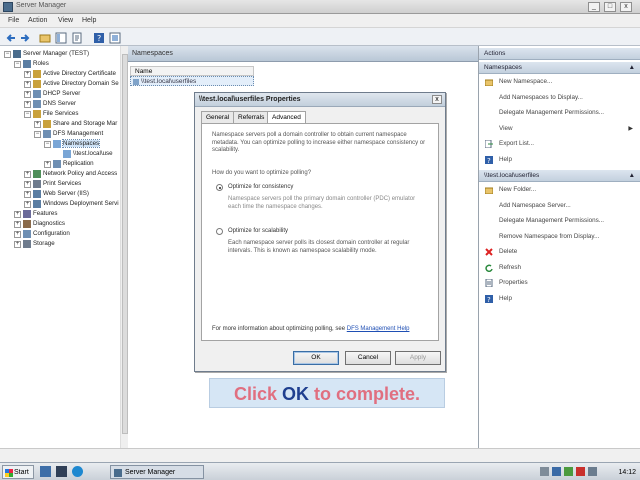 Image resolution: width=640 pixels, height=480 pixels. What do you see at coordinates (76, 37) in the screenshot?
I see `properties-toolbar-icon` at bounding box center [76, 37].